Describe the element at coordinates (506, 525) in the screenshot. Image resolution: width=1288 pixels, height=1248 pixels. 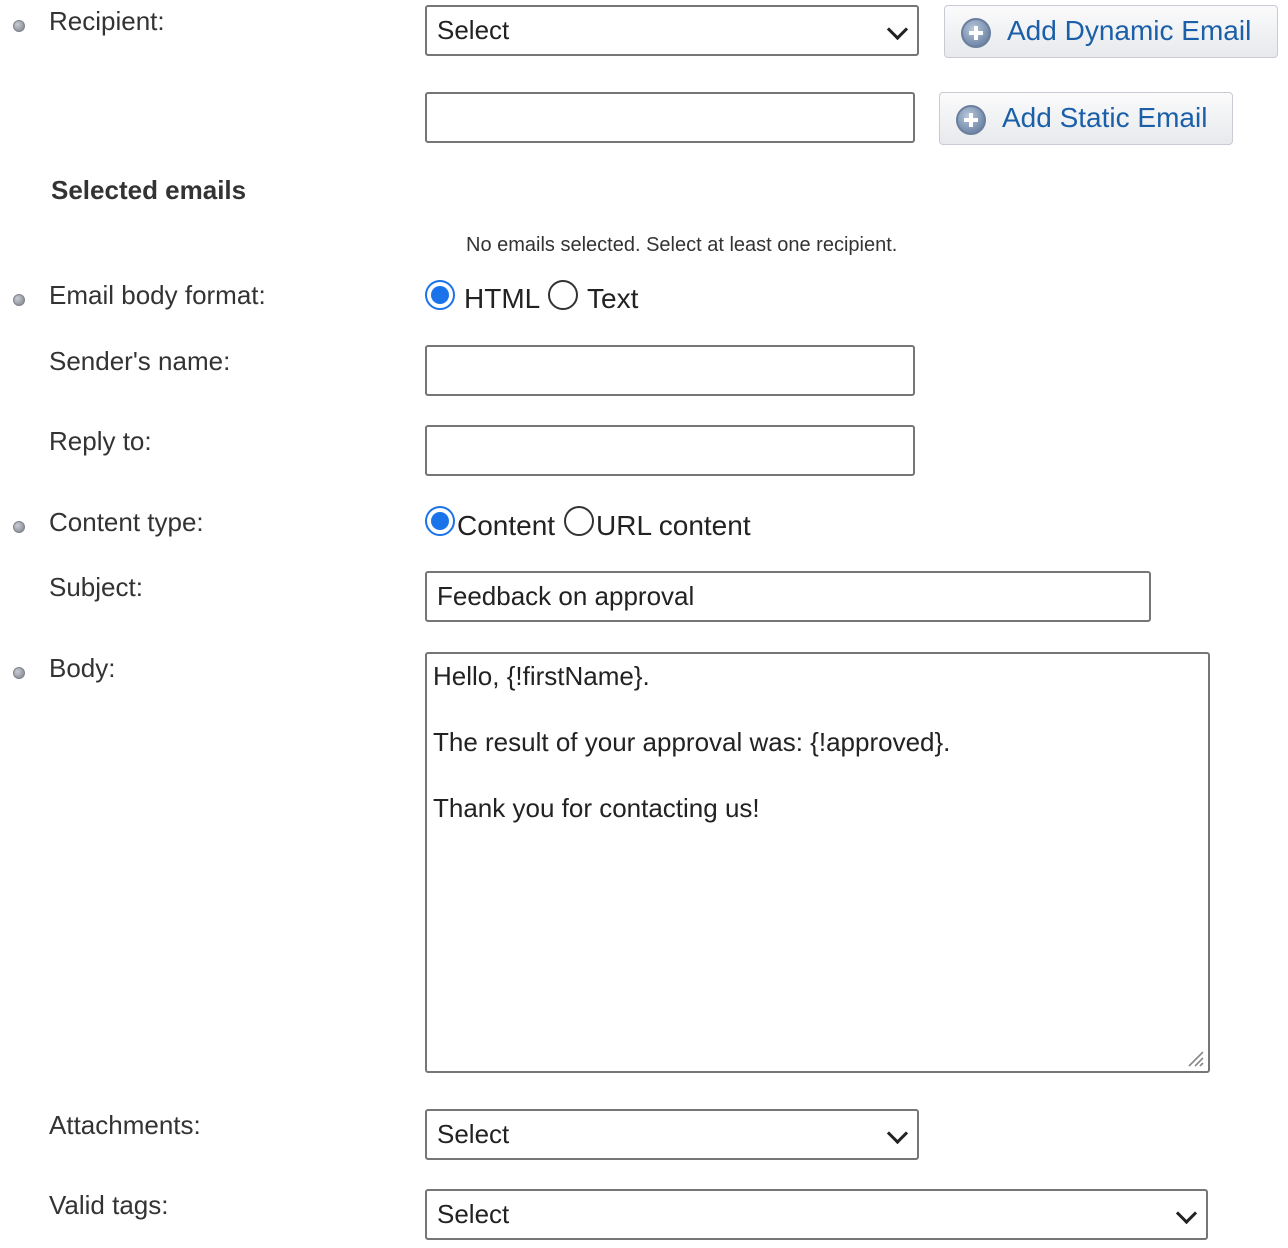
I see `radio-content-label: Content` at that location.